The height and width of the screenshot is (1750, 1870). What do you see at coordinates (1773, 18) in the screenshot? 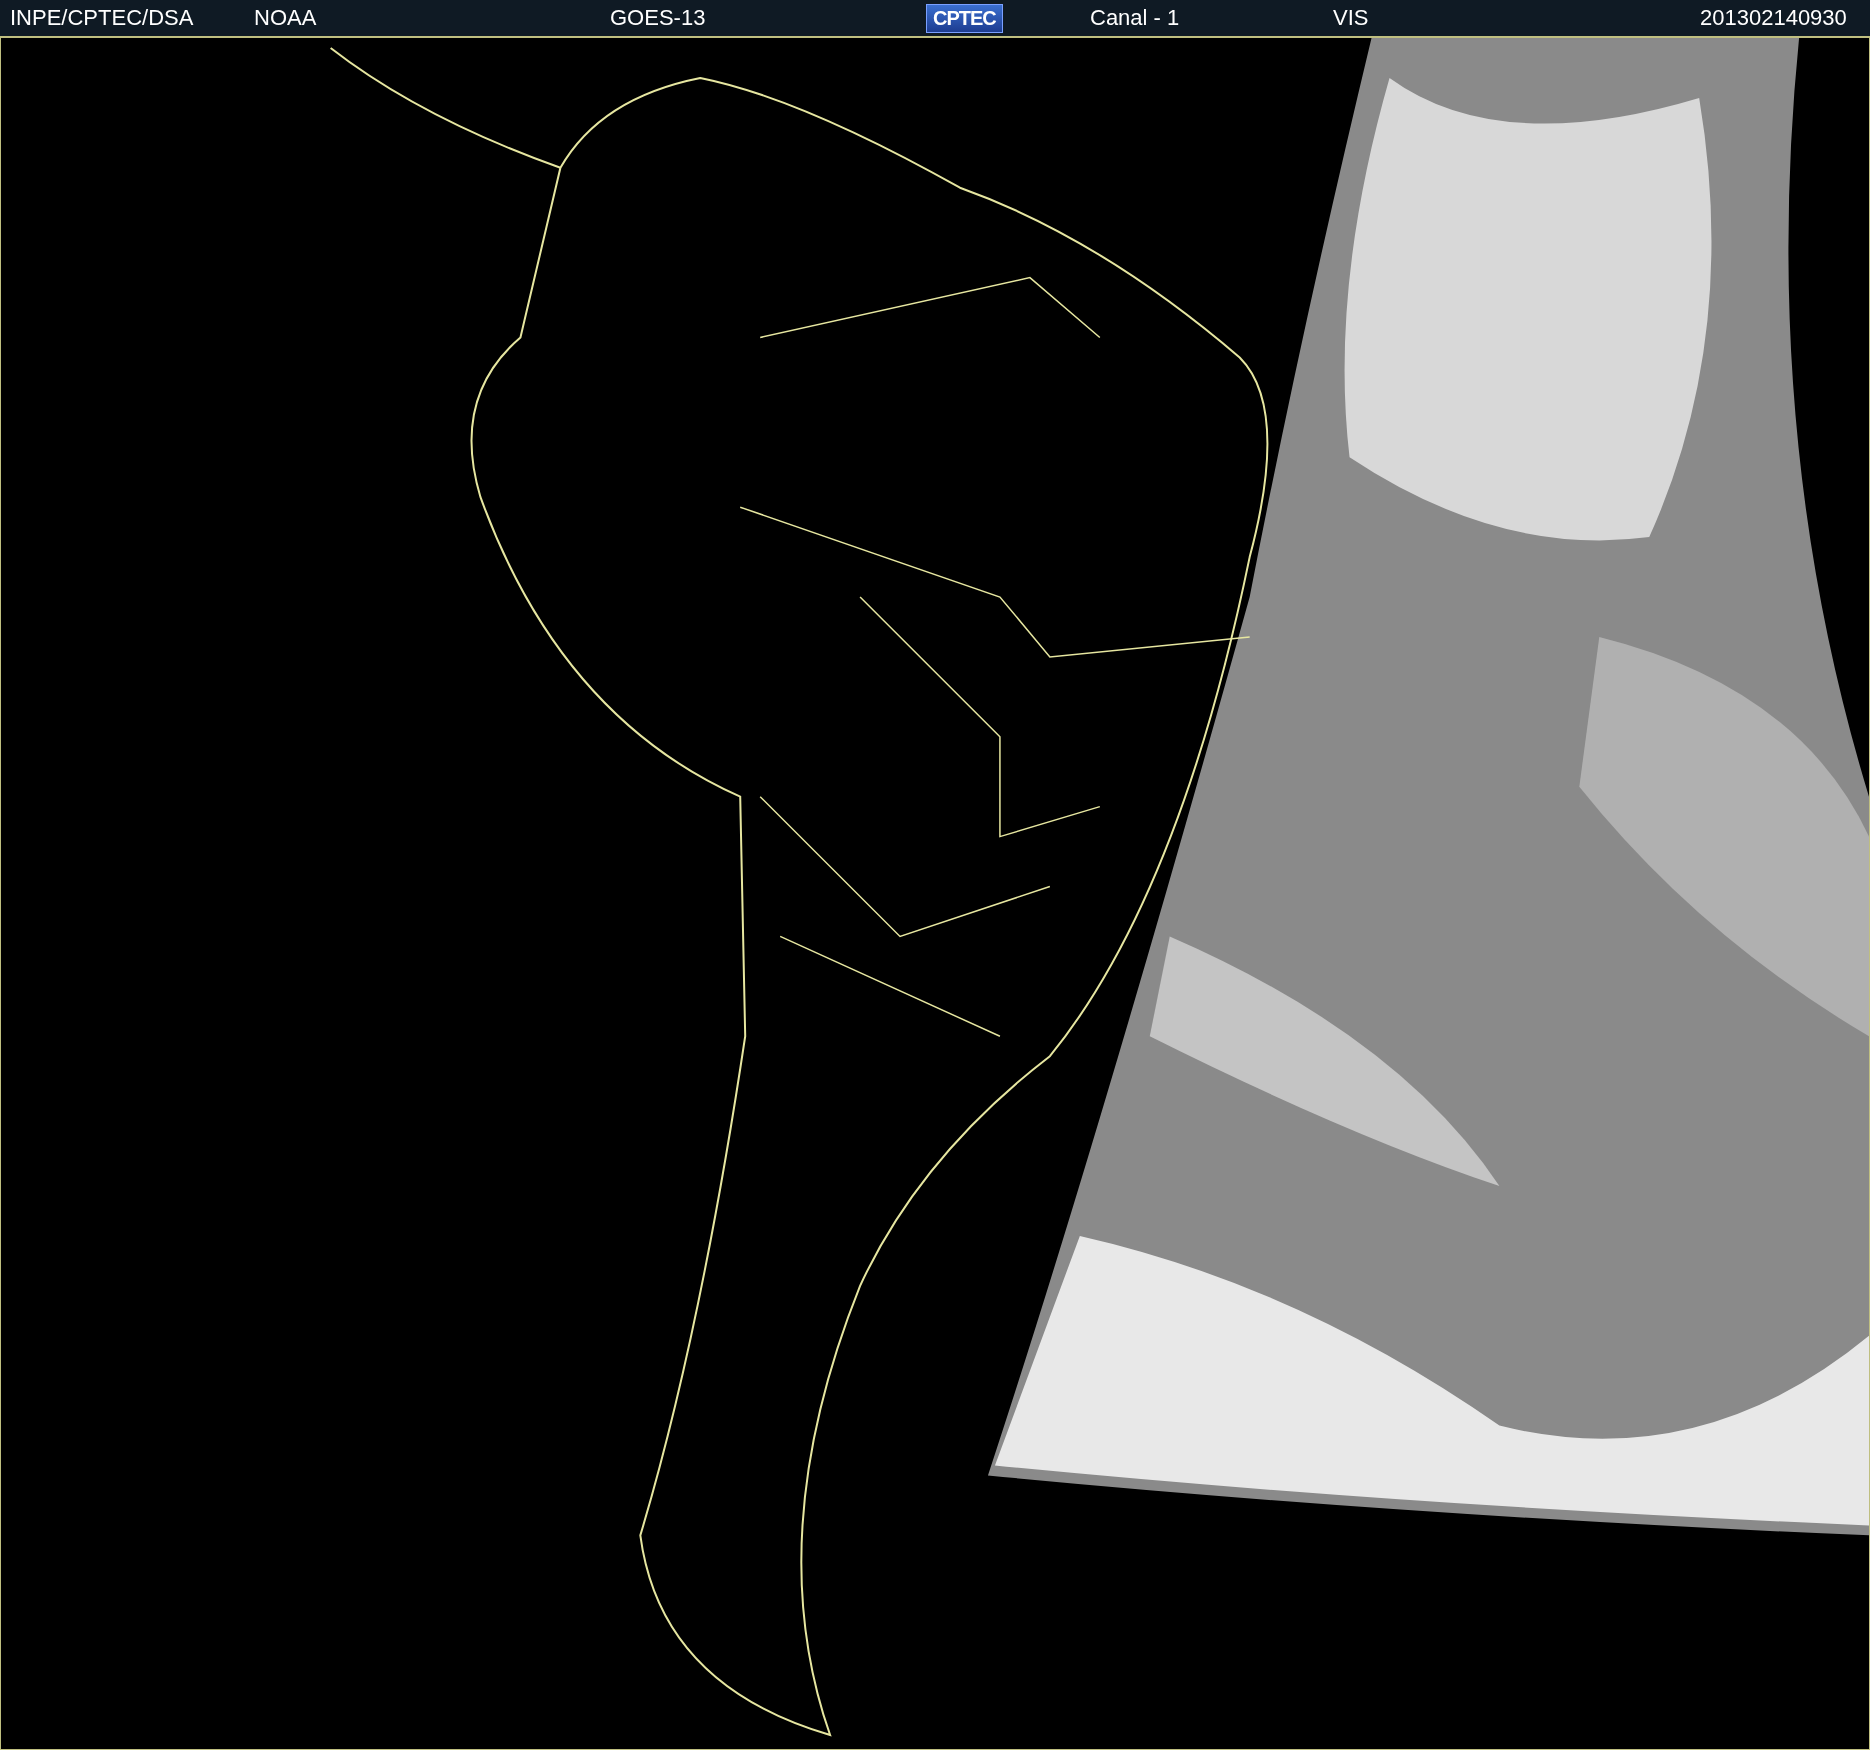
I see `header-label: 201302140930` at bounding box center [1773, 18].